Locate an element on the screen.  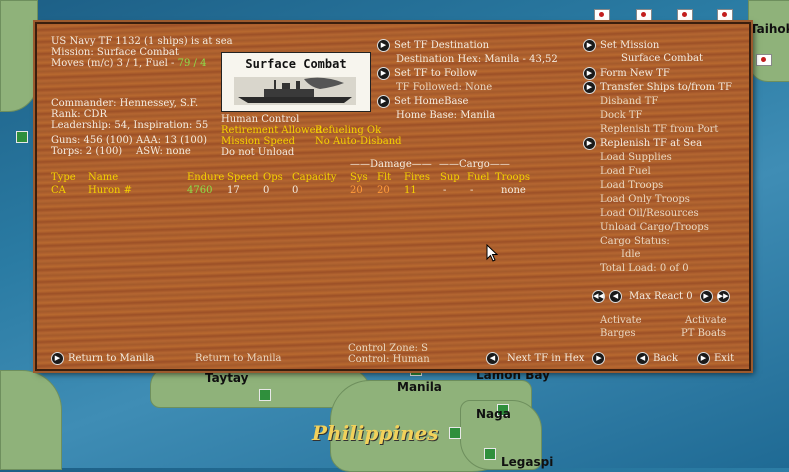
set-mission-label: Set Mission is located at coordinates (630, 45).